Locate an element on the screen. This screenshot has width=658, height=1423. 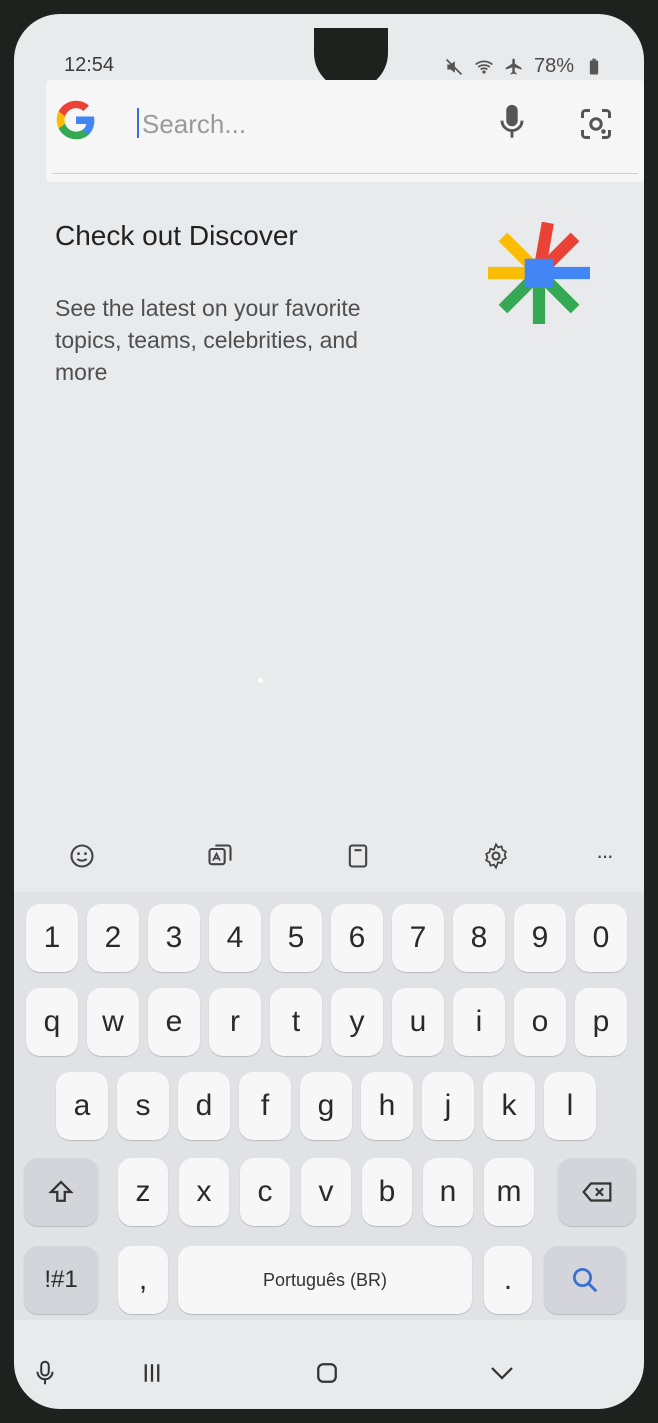
search-input is located at coordinates (302, 124).